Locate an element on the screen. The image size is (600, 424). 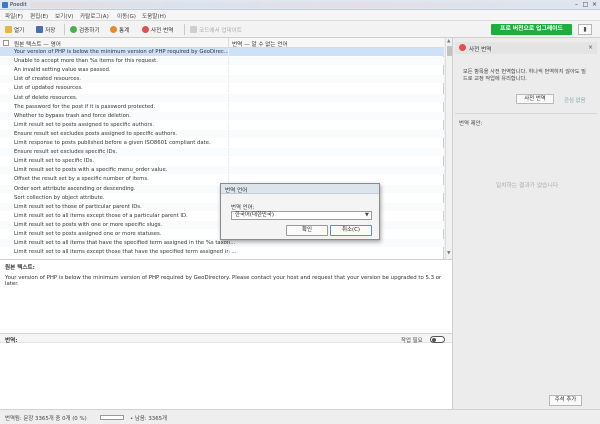
upgrade-pro-button: 프로 버전으로 업그레이드 is located at coordinates (531, 29).